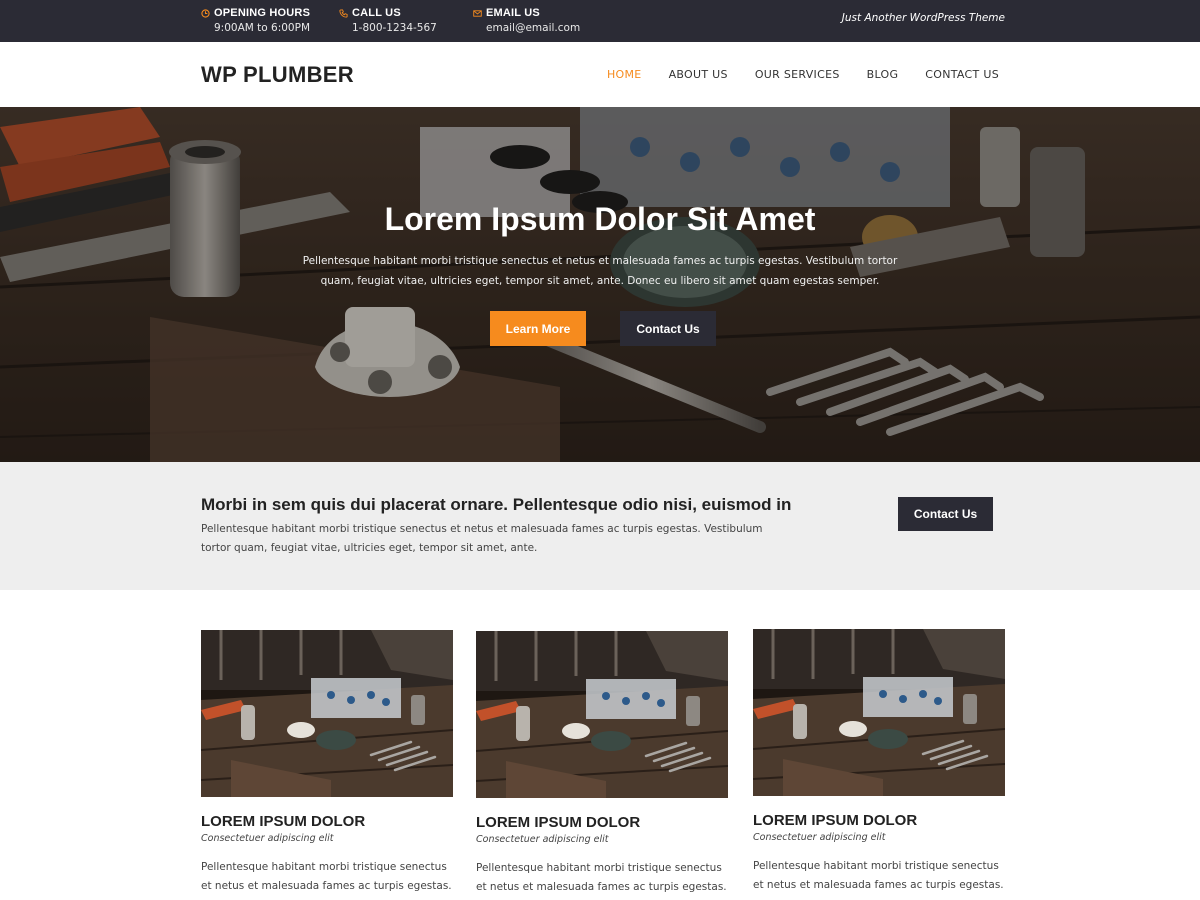  What do you see at coordinates (538, 328) in the screenshot?
I see `learn-more-button: Learn More` at bounding box center [538, 328].